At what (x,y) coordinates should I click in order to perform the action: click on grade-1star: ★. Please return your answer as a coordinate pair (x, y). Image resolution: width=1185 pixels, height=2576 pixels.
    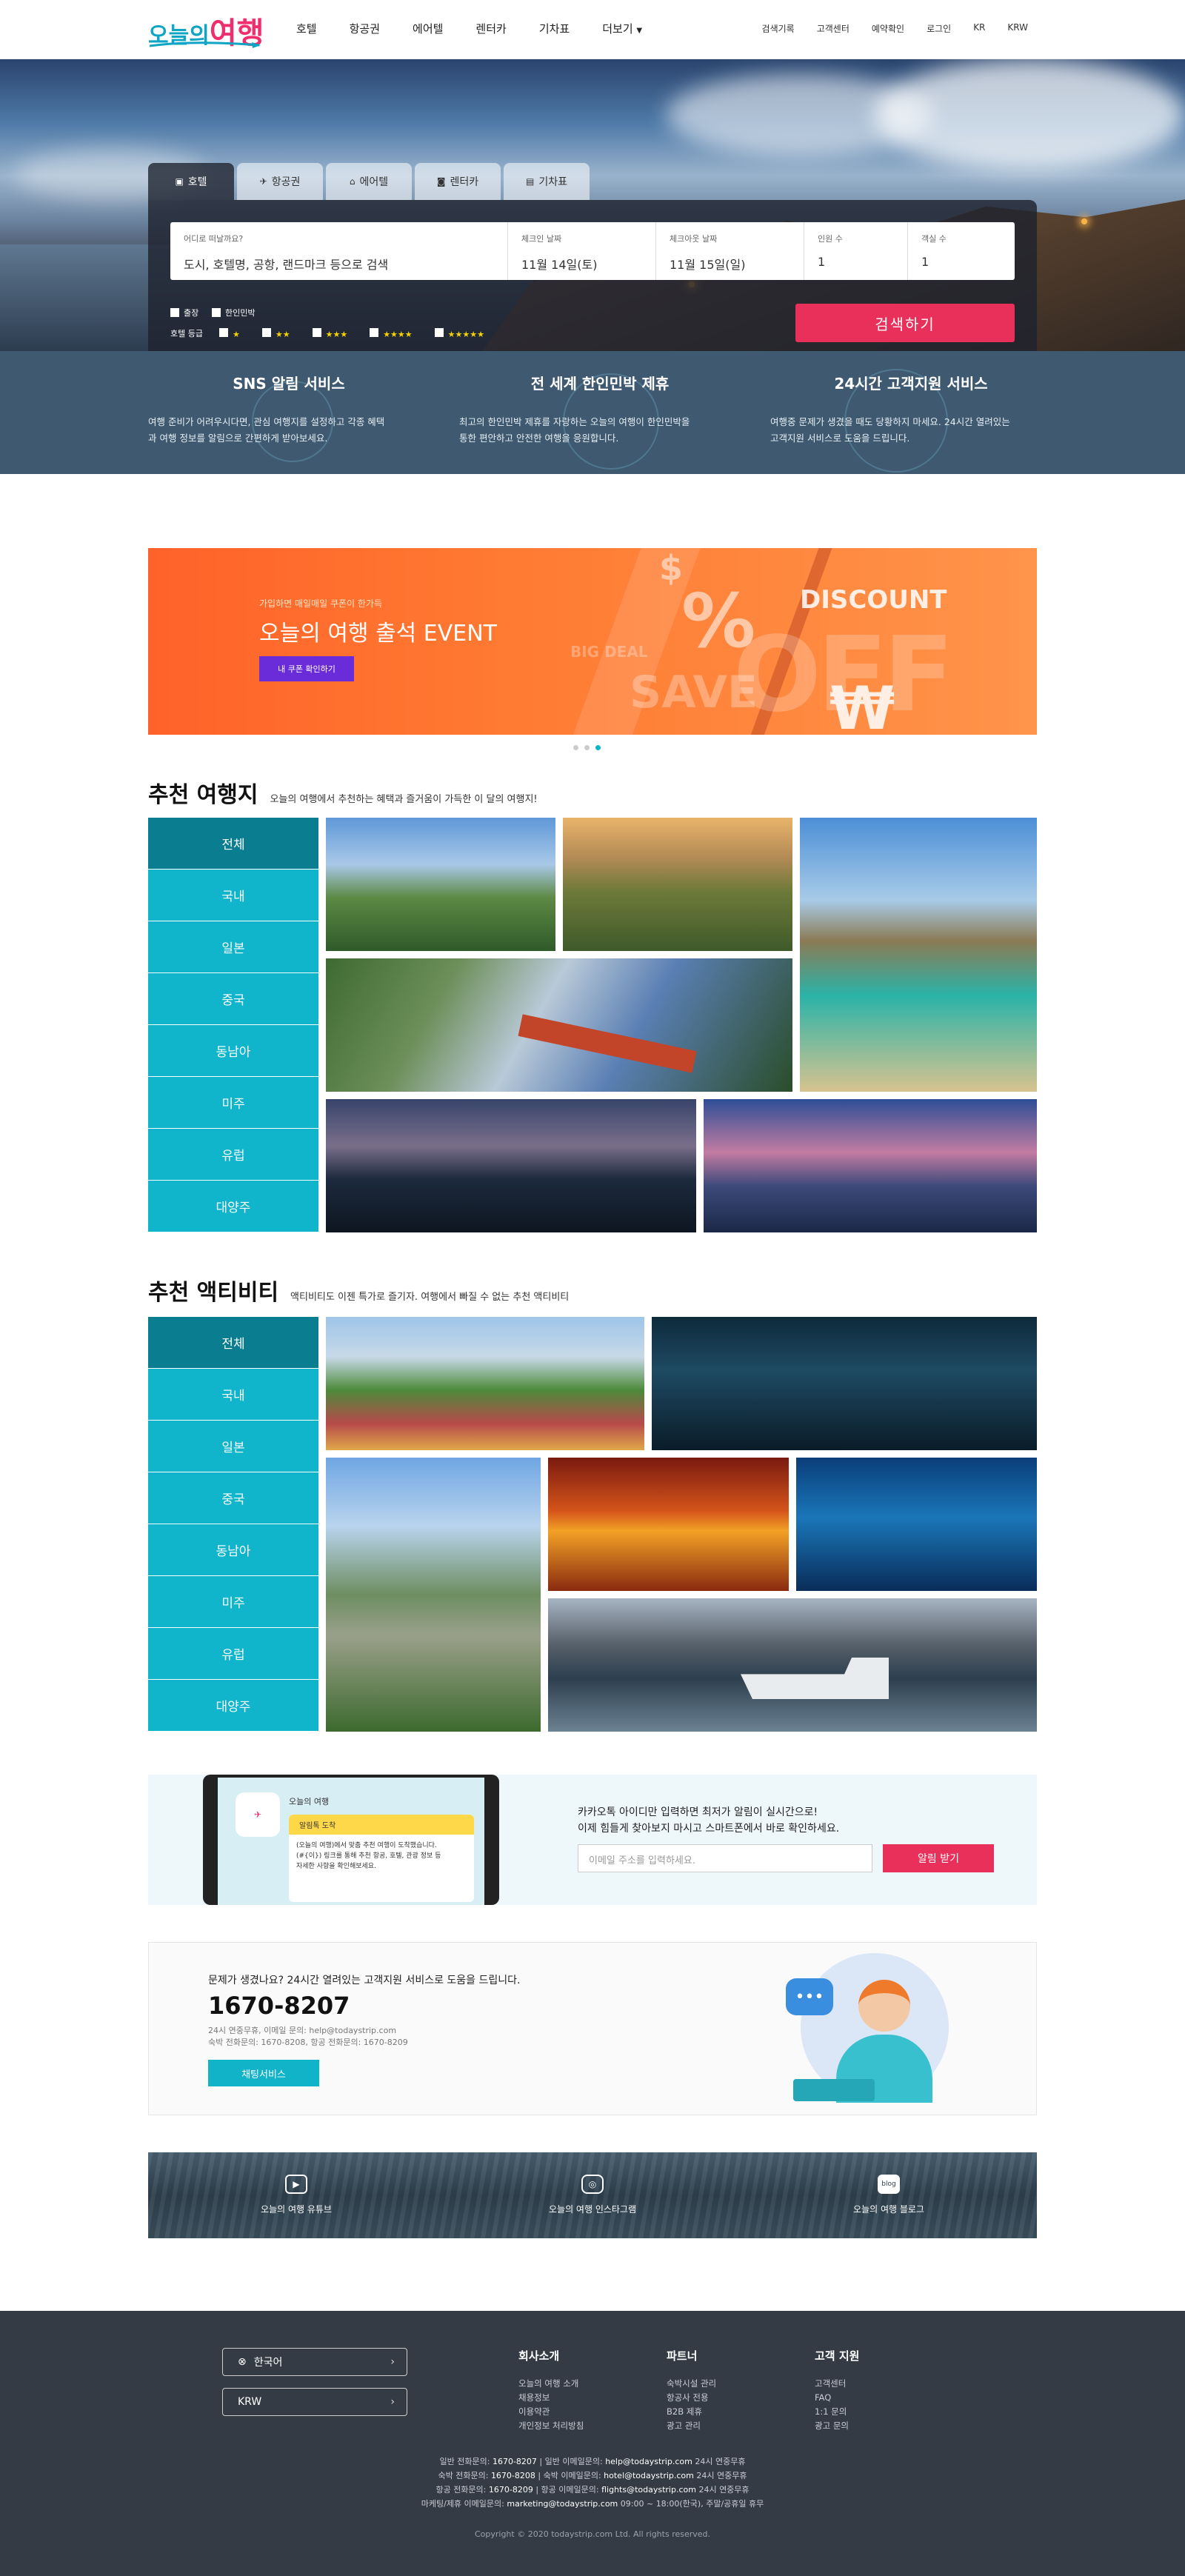
    Looking at the image, I should click on (230, 333).